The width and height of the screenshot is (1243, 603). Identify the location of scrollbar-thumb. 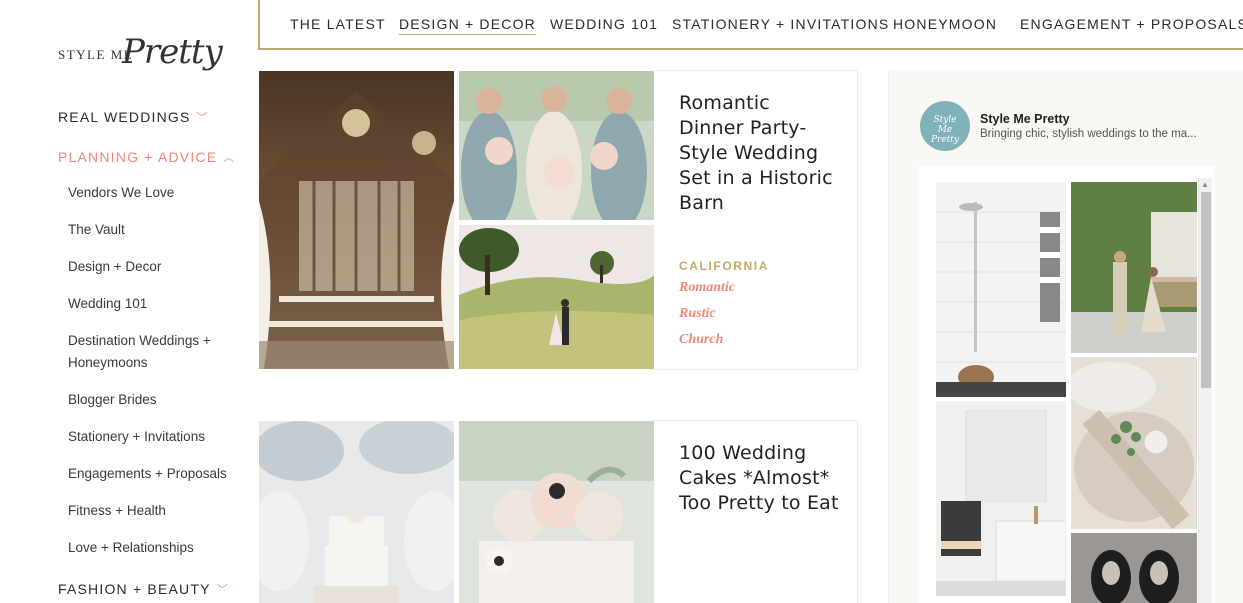
(1206, 290).